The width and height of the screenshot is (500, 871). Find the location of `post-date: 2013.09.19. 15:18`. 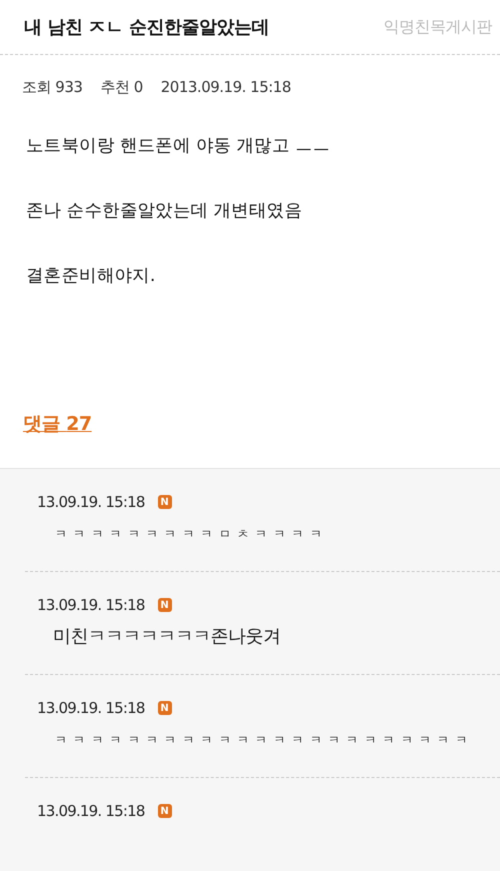

post-date: 2013.09.19. 15:18 is located at coordinates (225, 87).